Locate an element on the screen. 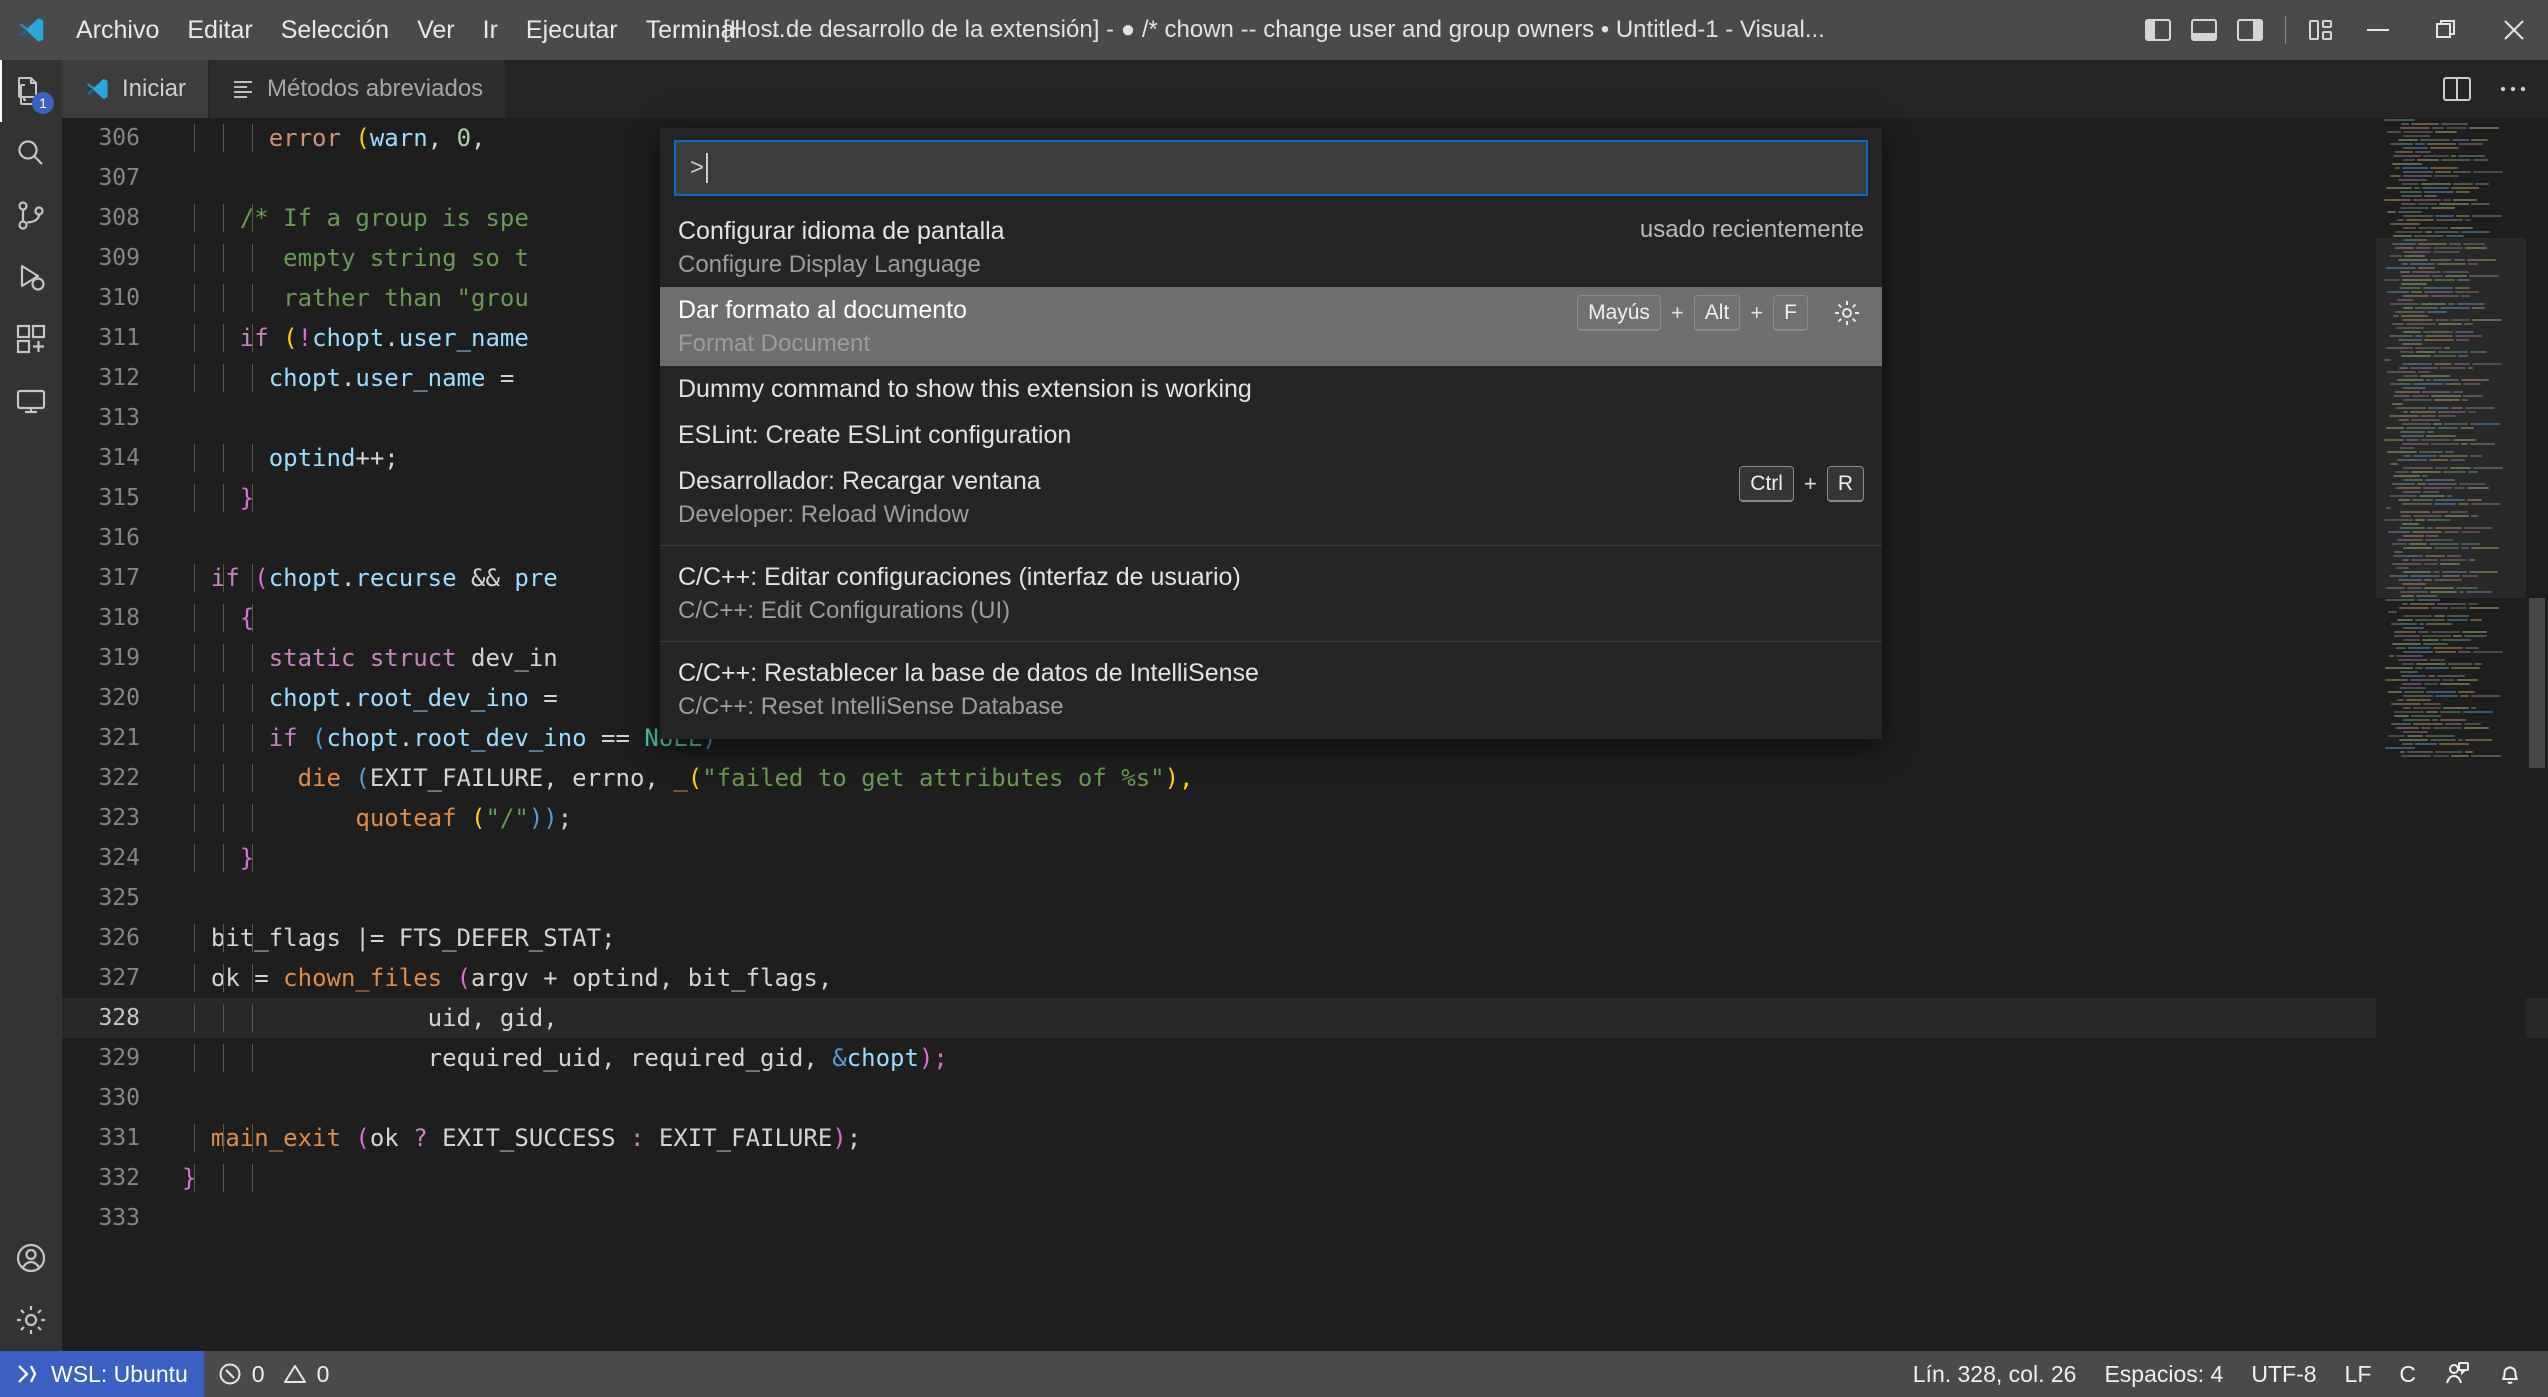 This screenshot has height=1397, width=2548. palette-item-eslint-create-configuration: ESLint: Create ESLint configuration is located at coordinates (1271, 435).